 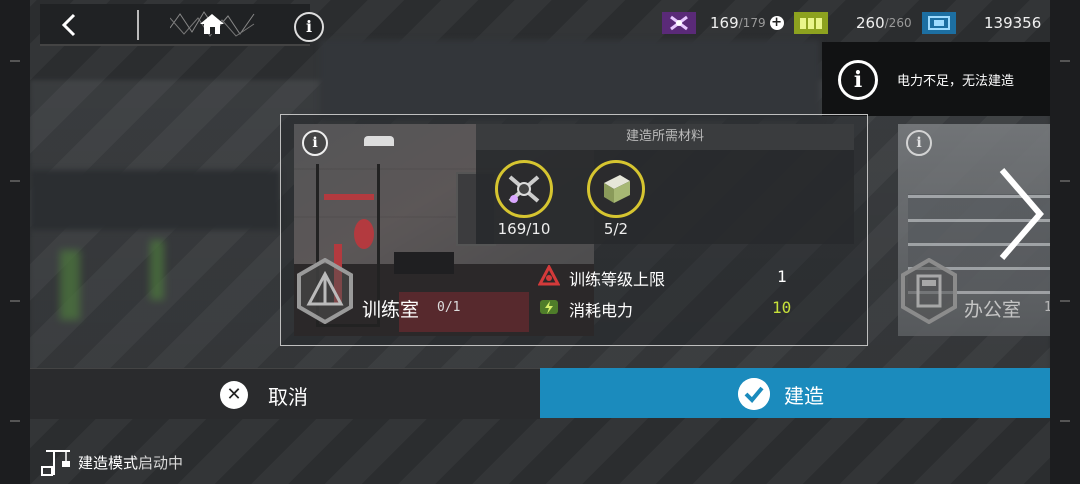 What do you see at coordinates (234, 395) in the screenshot?
I see `close-icon: ✕` at bounding box center [234, 395].